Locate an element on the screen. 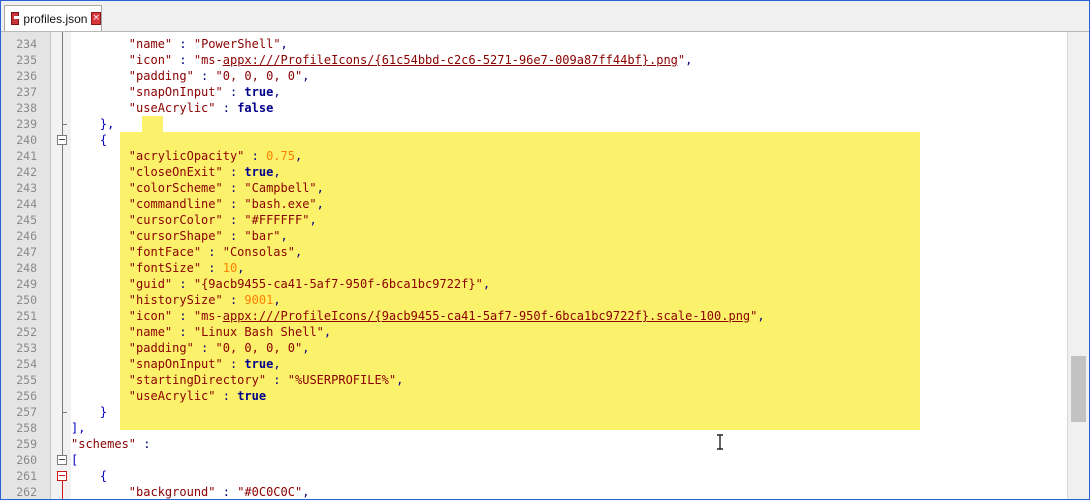 Image resolution: width=1090 pixels, height=500 pixels. line-number: 254 is located at coordinates (26, 364).